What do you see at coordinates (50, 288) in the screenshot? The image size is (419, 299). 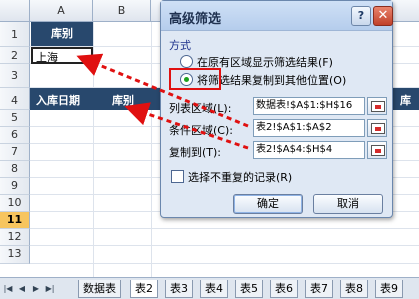 I see `last-sheet-icon: ▶|` at bounding box center [50, 288].